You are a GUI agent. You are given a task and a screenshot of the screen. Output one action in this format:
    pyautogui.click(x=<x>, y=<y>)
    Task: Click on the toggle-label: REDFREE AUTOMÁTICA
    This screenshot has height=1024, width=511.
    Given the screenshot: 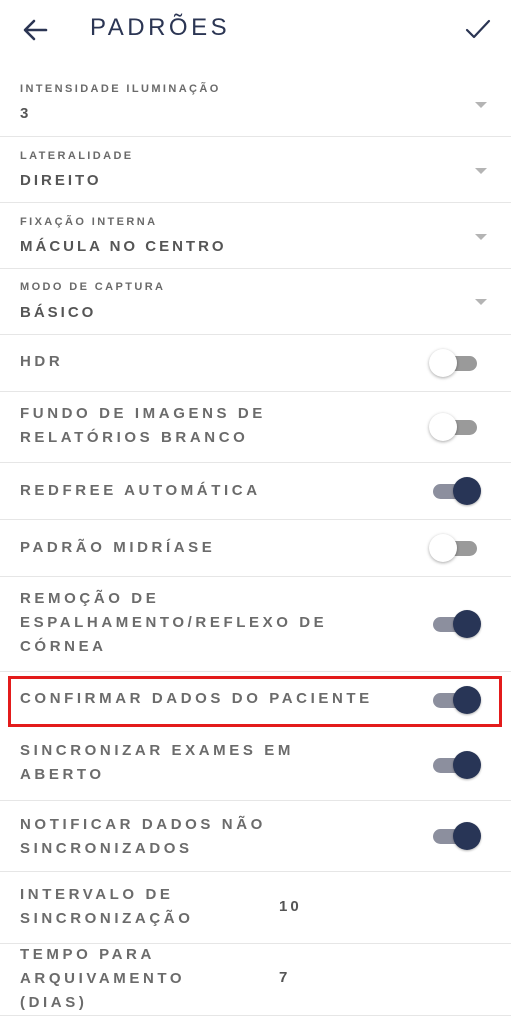 What is the action you would take?
    pyautogui.click(x=140, y=490)
    